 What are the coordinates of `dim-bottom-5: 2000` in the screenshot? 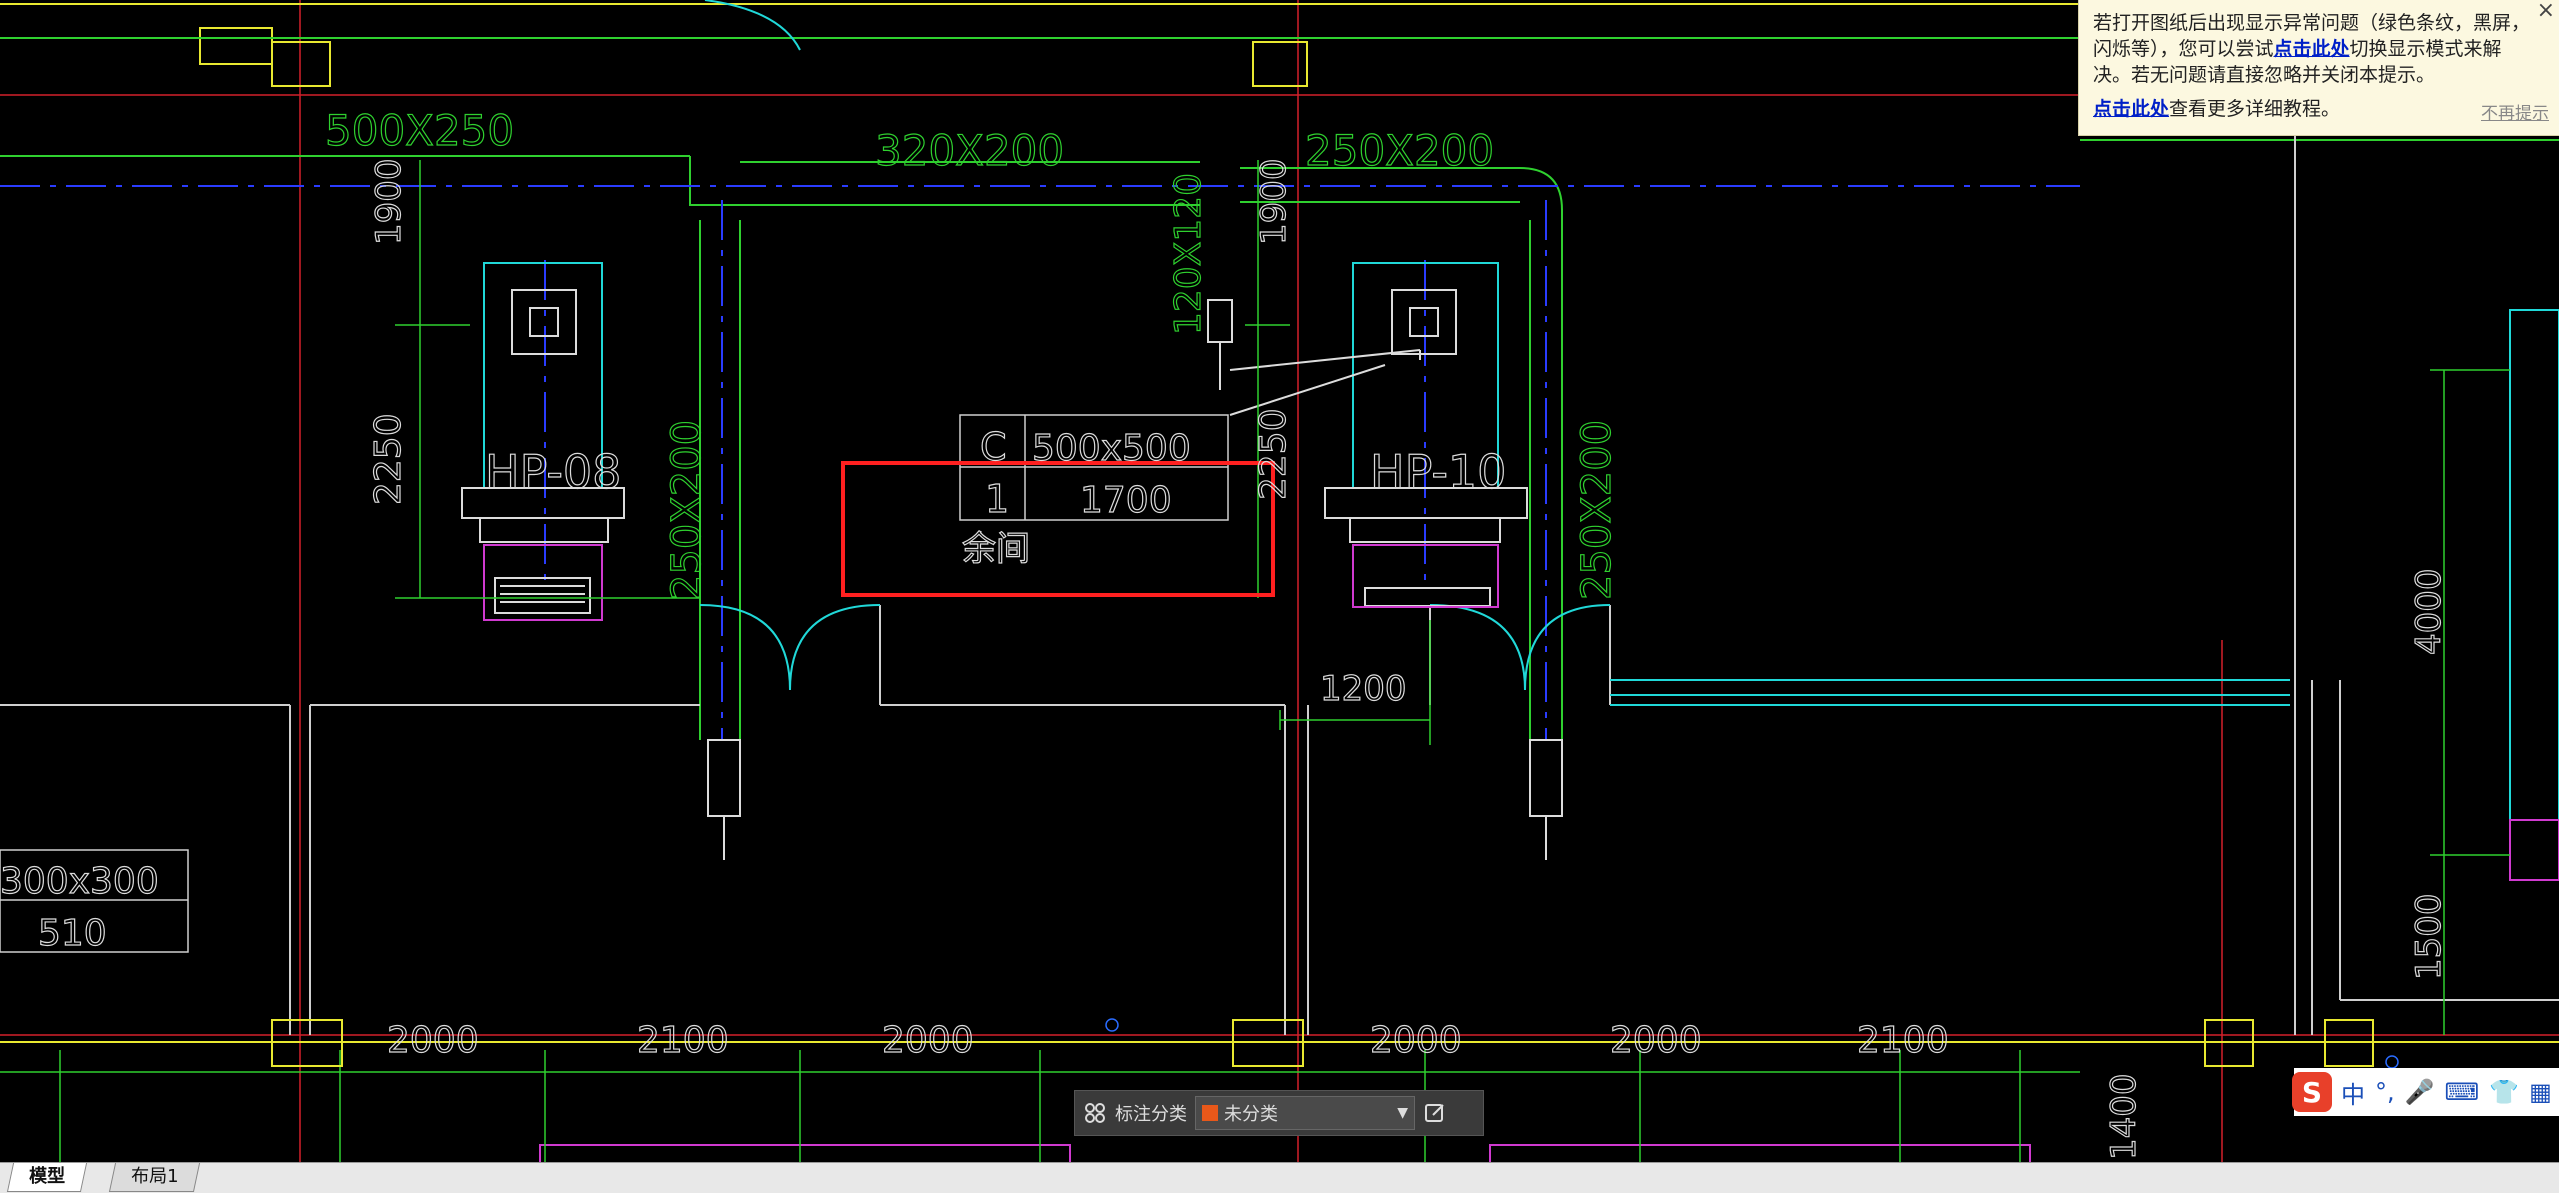 It's located at (1656, 1040).